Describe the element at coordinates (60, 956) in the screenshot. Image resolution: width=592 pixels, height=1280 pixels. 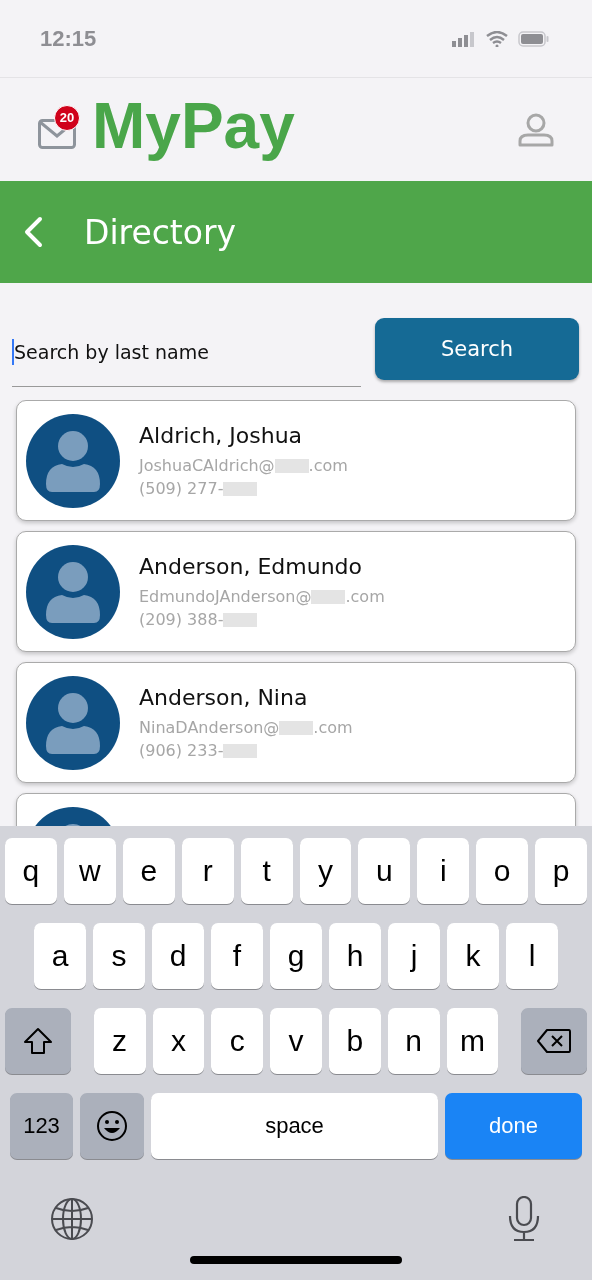
I see `key: a` at that location.